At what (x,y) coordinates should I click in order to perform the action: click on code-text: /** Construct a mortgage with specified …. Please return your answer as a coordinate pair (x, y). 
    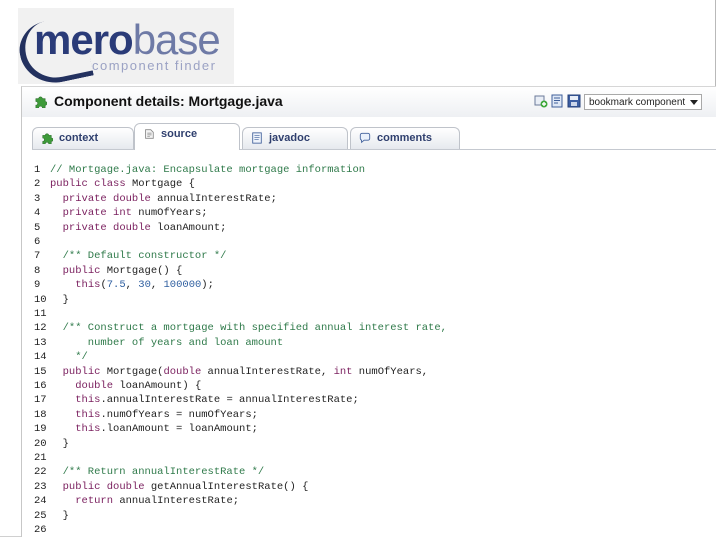
    Looking at the image, I should click on (248, 328).